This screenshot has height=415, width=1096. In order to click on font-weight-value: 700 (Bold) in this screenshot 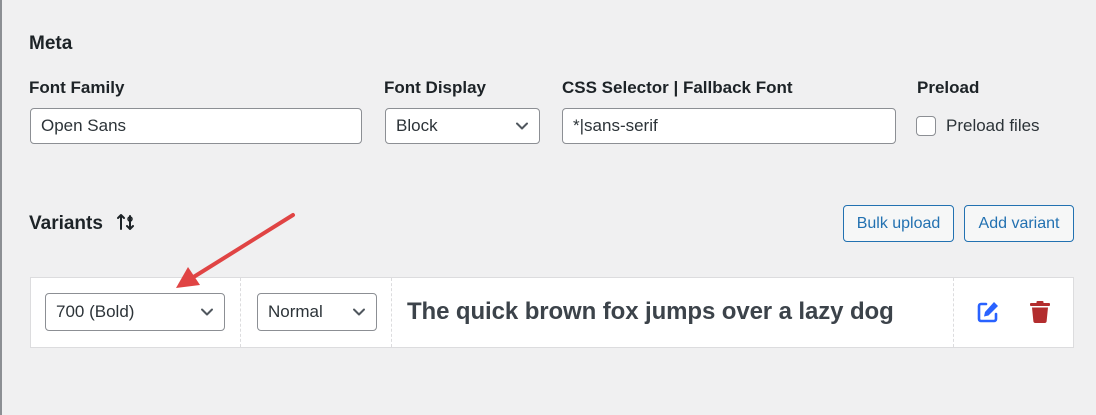, I will do `click(95, 311)`.